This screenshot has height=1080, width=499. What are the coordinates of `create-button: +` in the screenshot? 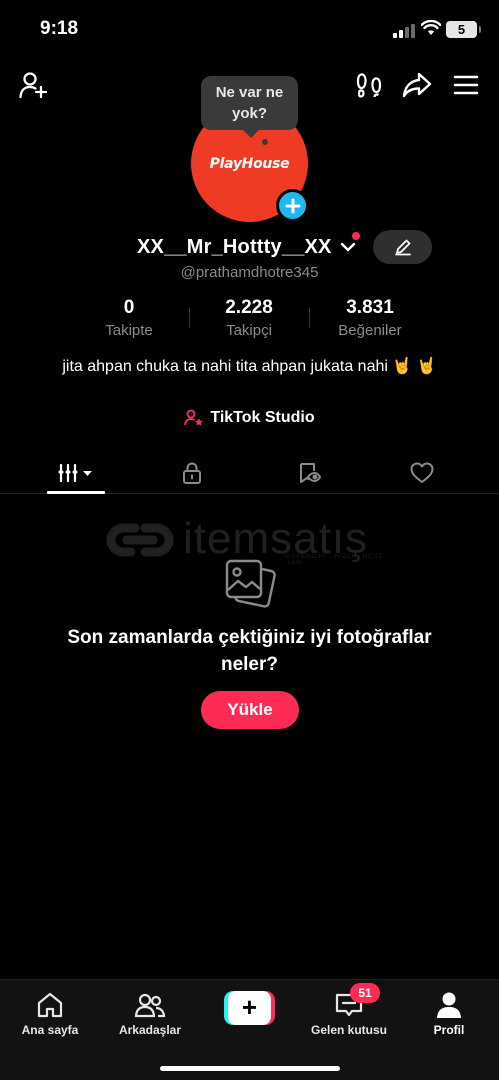 It's located at (249, 1008).